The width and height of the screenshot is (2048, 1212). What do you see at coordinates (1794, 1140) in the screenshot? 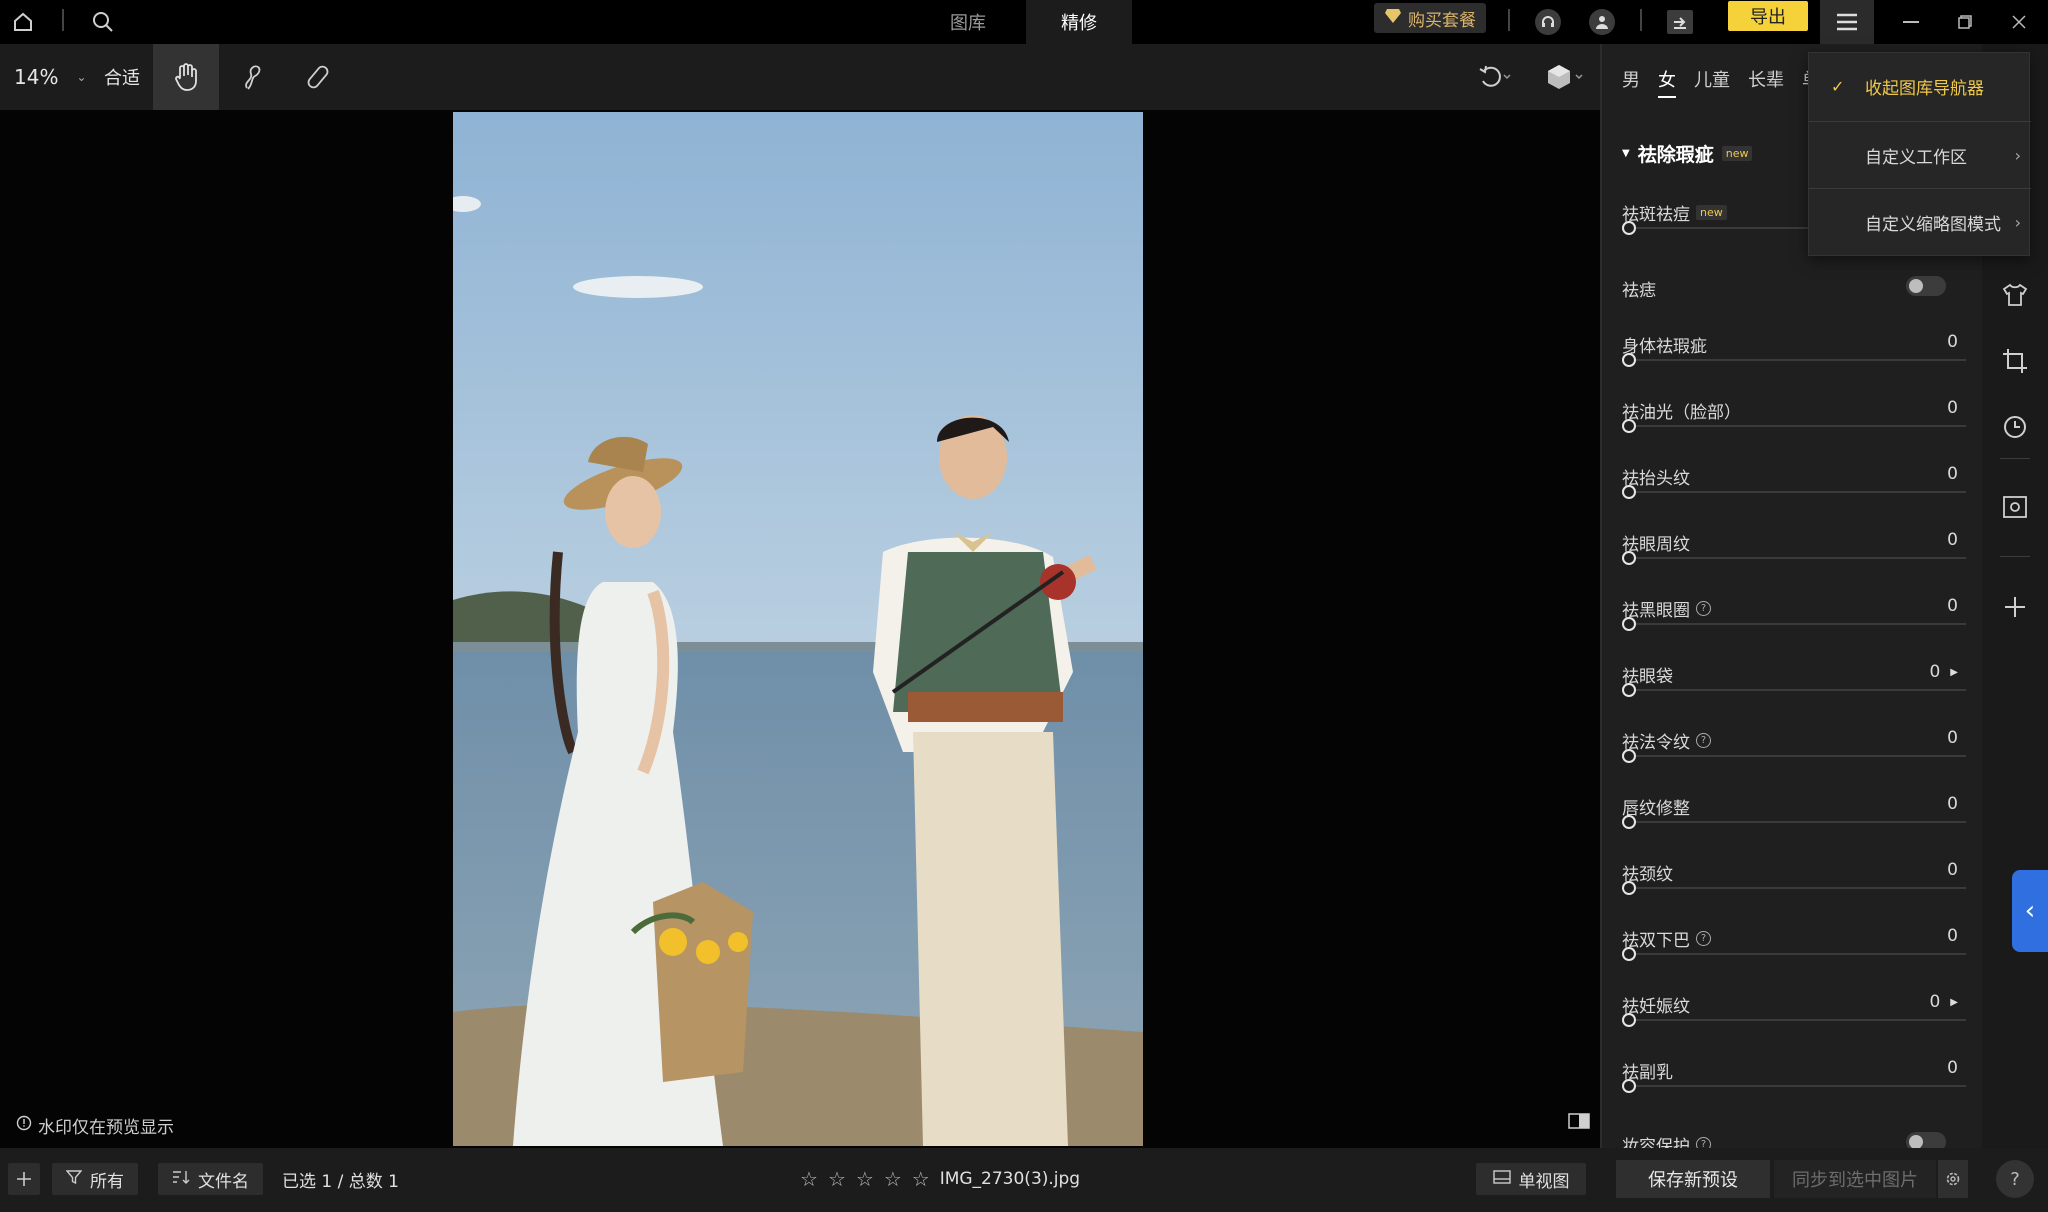
I see `adjust-makeup-protect: 妆容保护?` at bounding box center [1794, 1140].